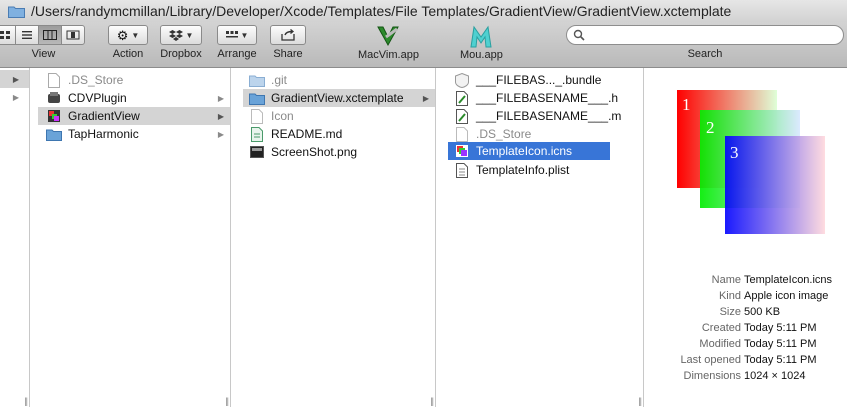 The height and width of the screenshot is (407, 847). I want to click on info-value: 1024 × 1024, so click(775, 376).